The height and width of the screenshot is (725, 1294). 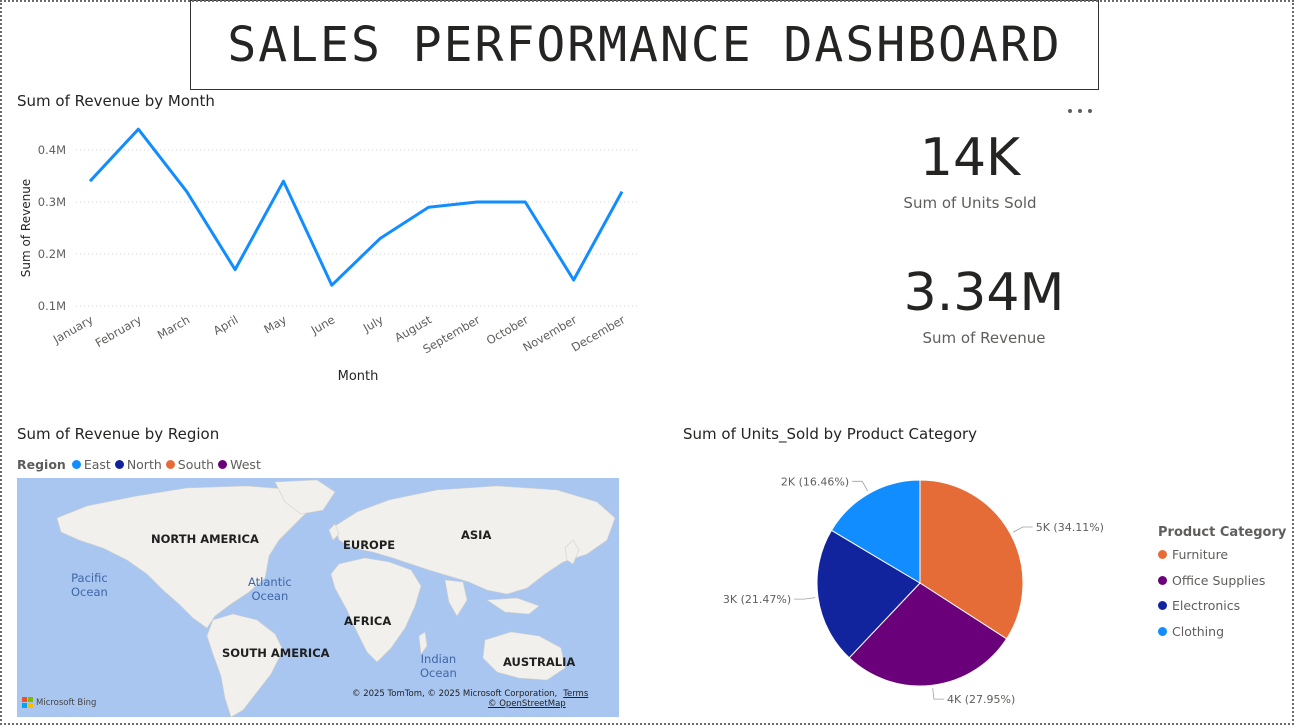 What do you see at coordinates (981, 699) in the screenshot?
I see `pie-data-label: 4K (27.95%)` at bounding box center [981, 699].